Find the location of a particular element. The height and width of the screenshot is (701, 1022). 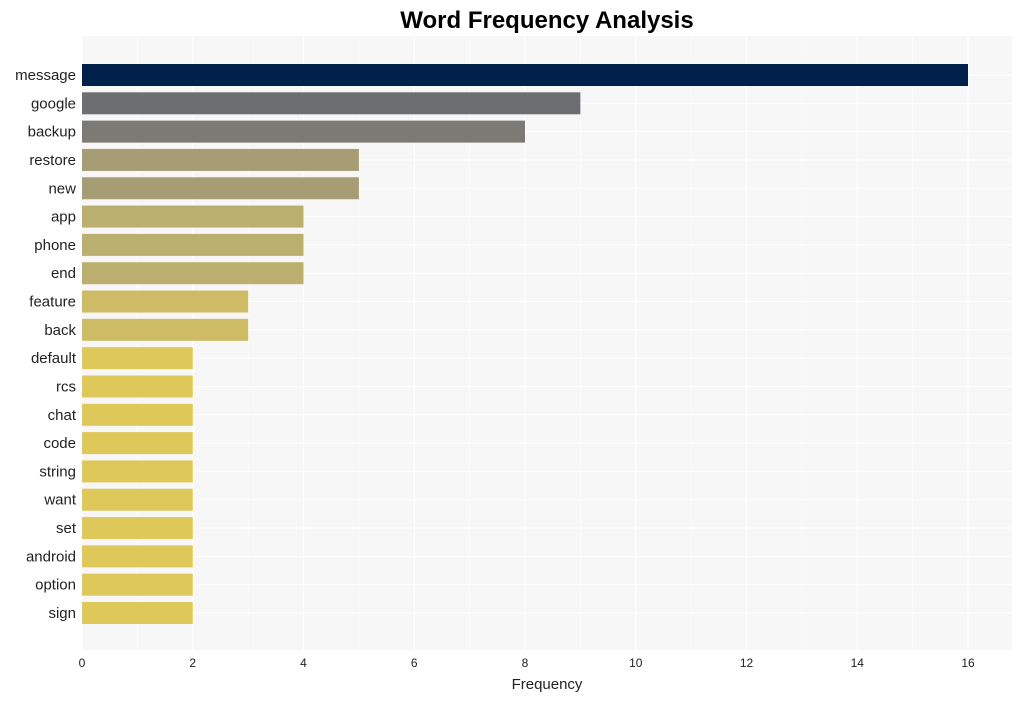

category-label-google: google is located at coordinates (53, 103).